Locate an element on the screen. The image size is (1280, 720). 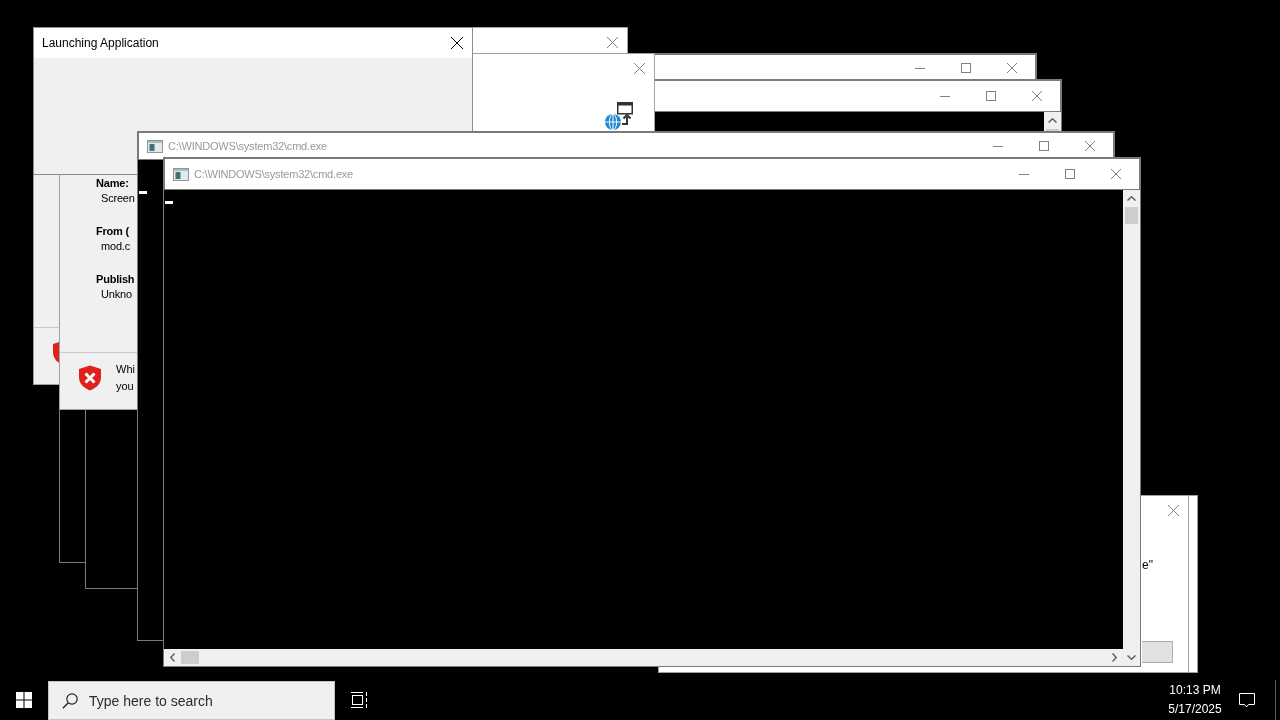
start-icon is located at coordinates (24, 700).